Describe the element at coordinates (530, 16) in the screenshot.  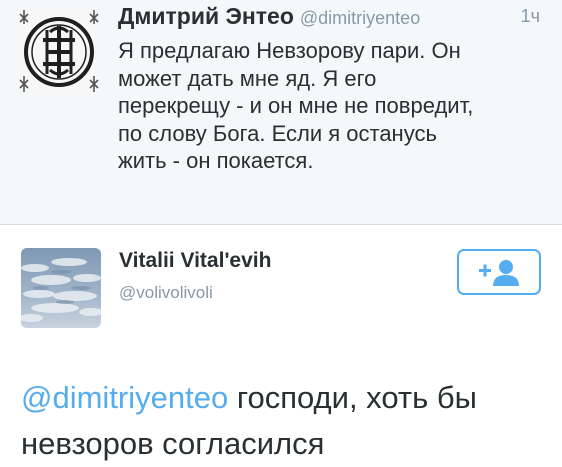
I see `tweet-timestamp: 1ч` at that location.